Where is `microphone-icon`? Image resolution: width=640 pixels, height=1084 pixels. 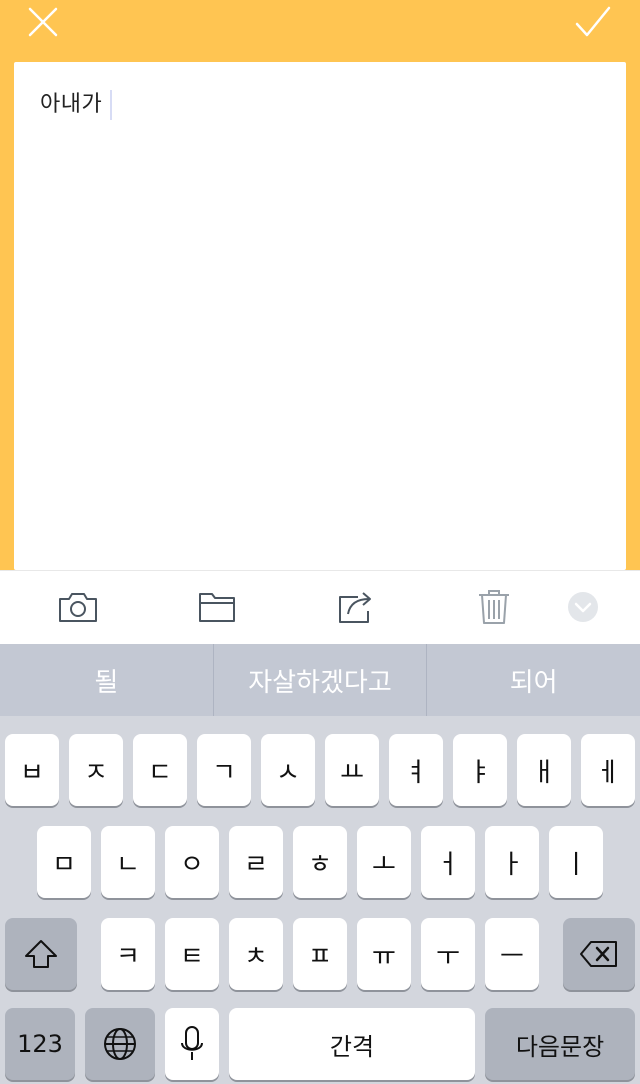 microphone-icon is located at coordinates (192, 1043).